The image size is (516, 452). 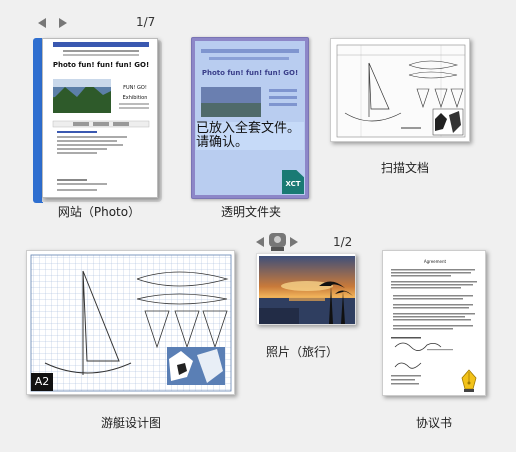 What do you see at coordinates (42, 382) in the screenshot?
I see `paper-size-badge: A2` at bounding box center [42, 382].